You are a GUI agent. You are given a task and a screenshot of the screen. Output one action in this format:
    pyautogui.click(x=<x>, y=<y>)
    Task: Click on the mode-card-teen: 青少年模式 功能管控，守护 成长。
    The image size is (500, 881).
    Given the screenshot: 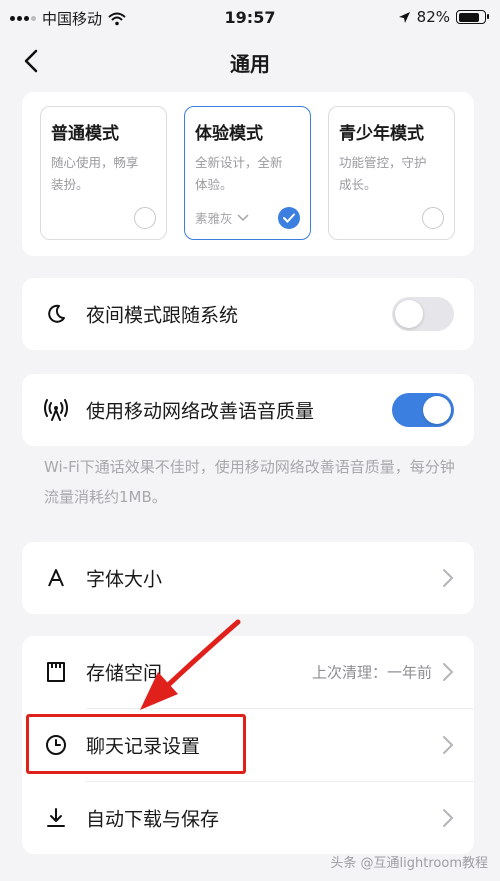 What is the action you would take?
    pyautogui.click(x=391, y=173)
    